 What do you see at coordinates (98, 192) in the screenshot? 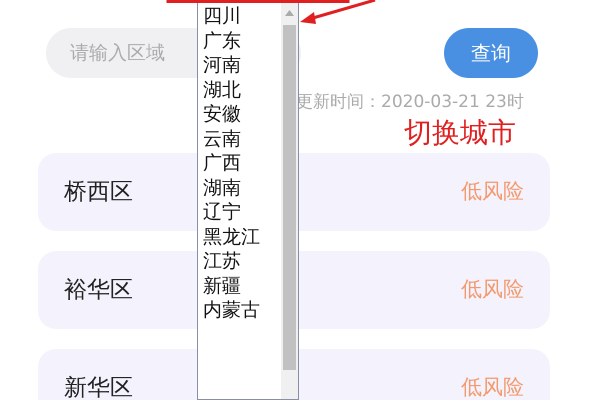
I see `district-name: 桥西区` at bounding box center [98, 192].